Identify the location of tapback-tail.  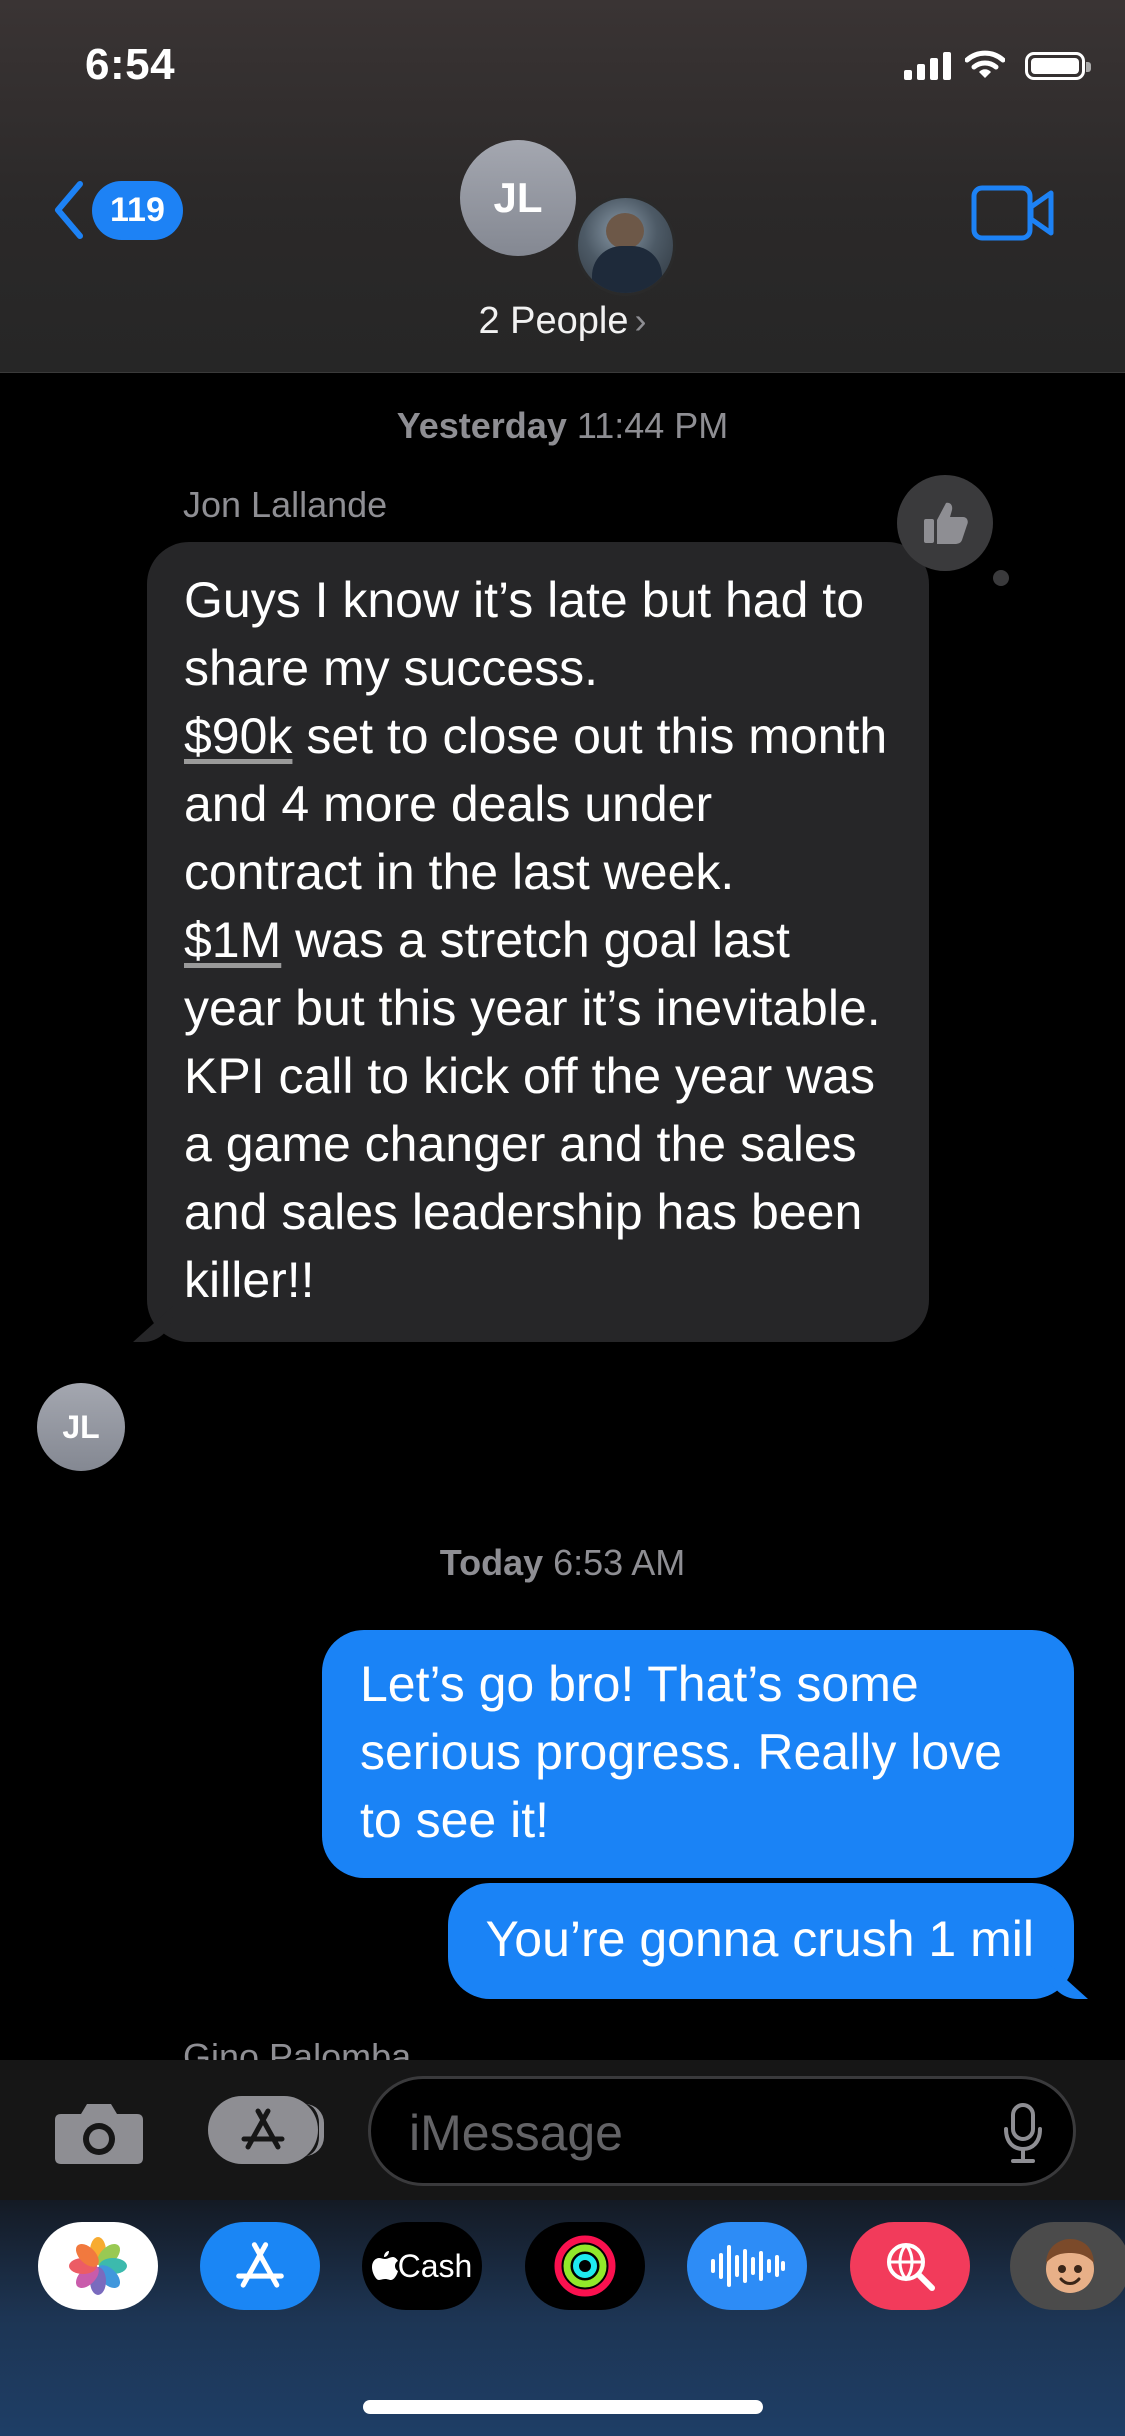
(1001, 578).